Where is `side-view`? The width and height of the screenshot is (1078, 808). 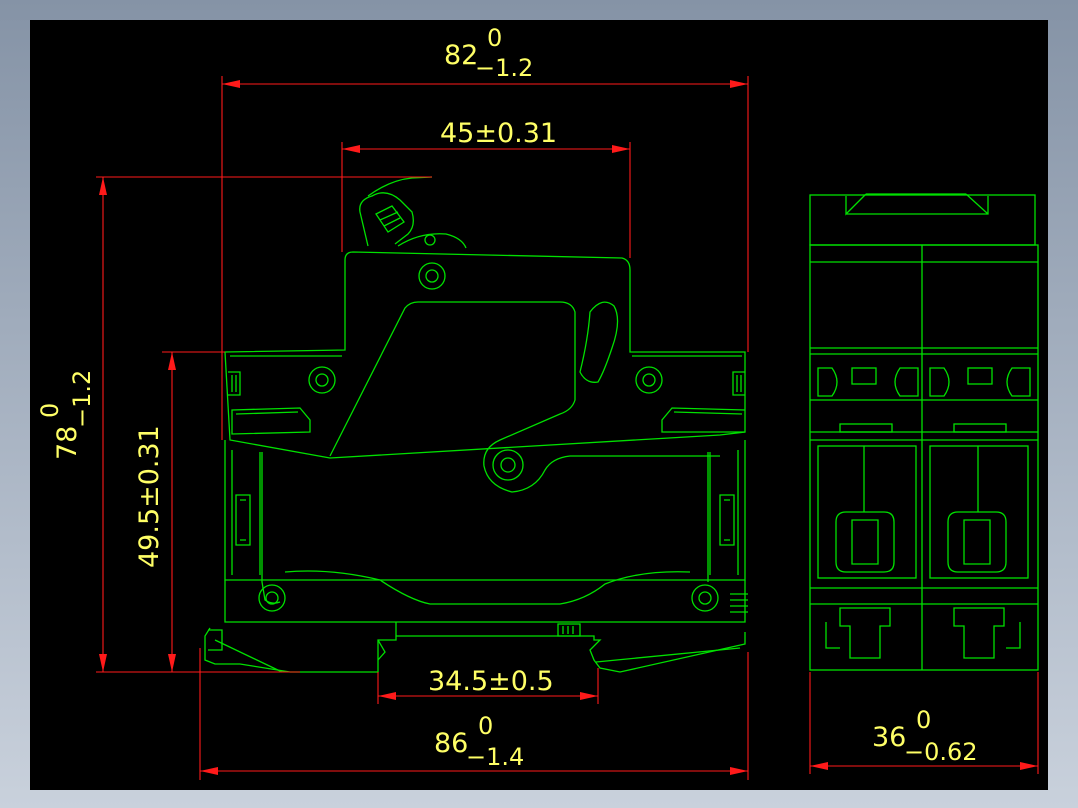 side-view is located at coordinates (924, 432).